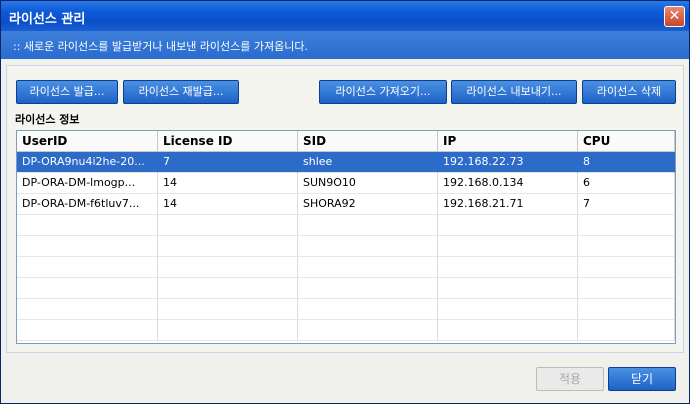 This screenshot has width=690, height=404. What do you see at coordinates (161, 46) in the screenshot?
I see `info-text: :: 새로운 라이선스를 발급받거나 내보낸 라이선스를 가져옵니다.` at bounding box center [161, 46].